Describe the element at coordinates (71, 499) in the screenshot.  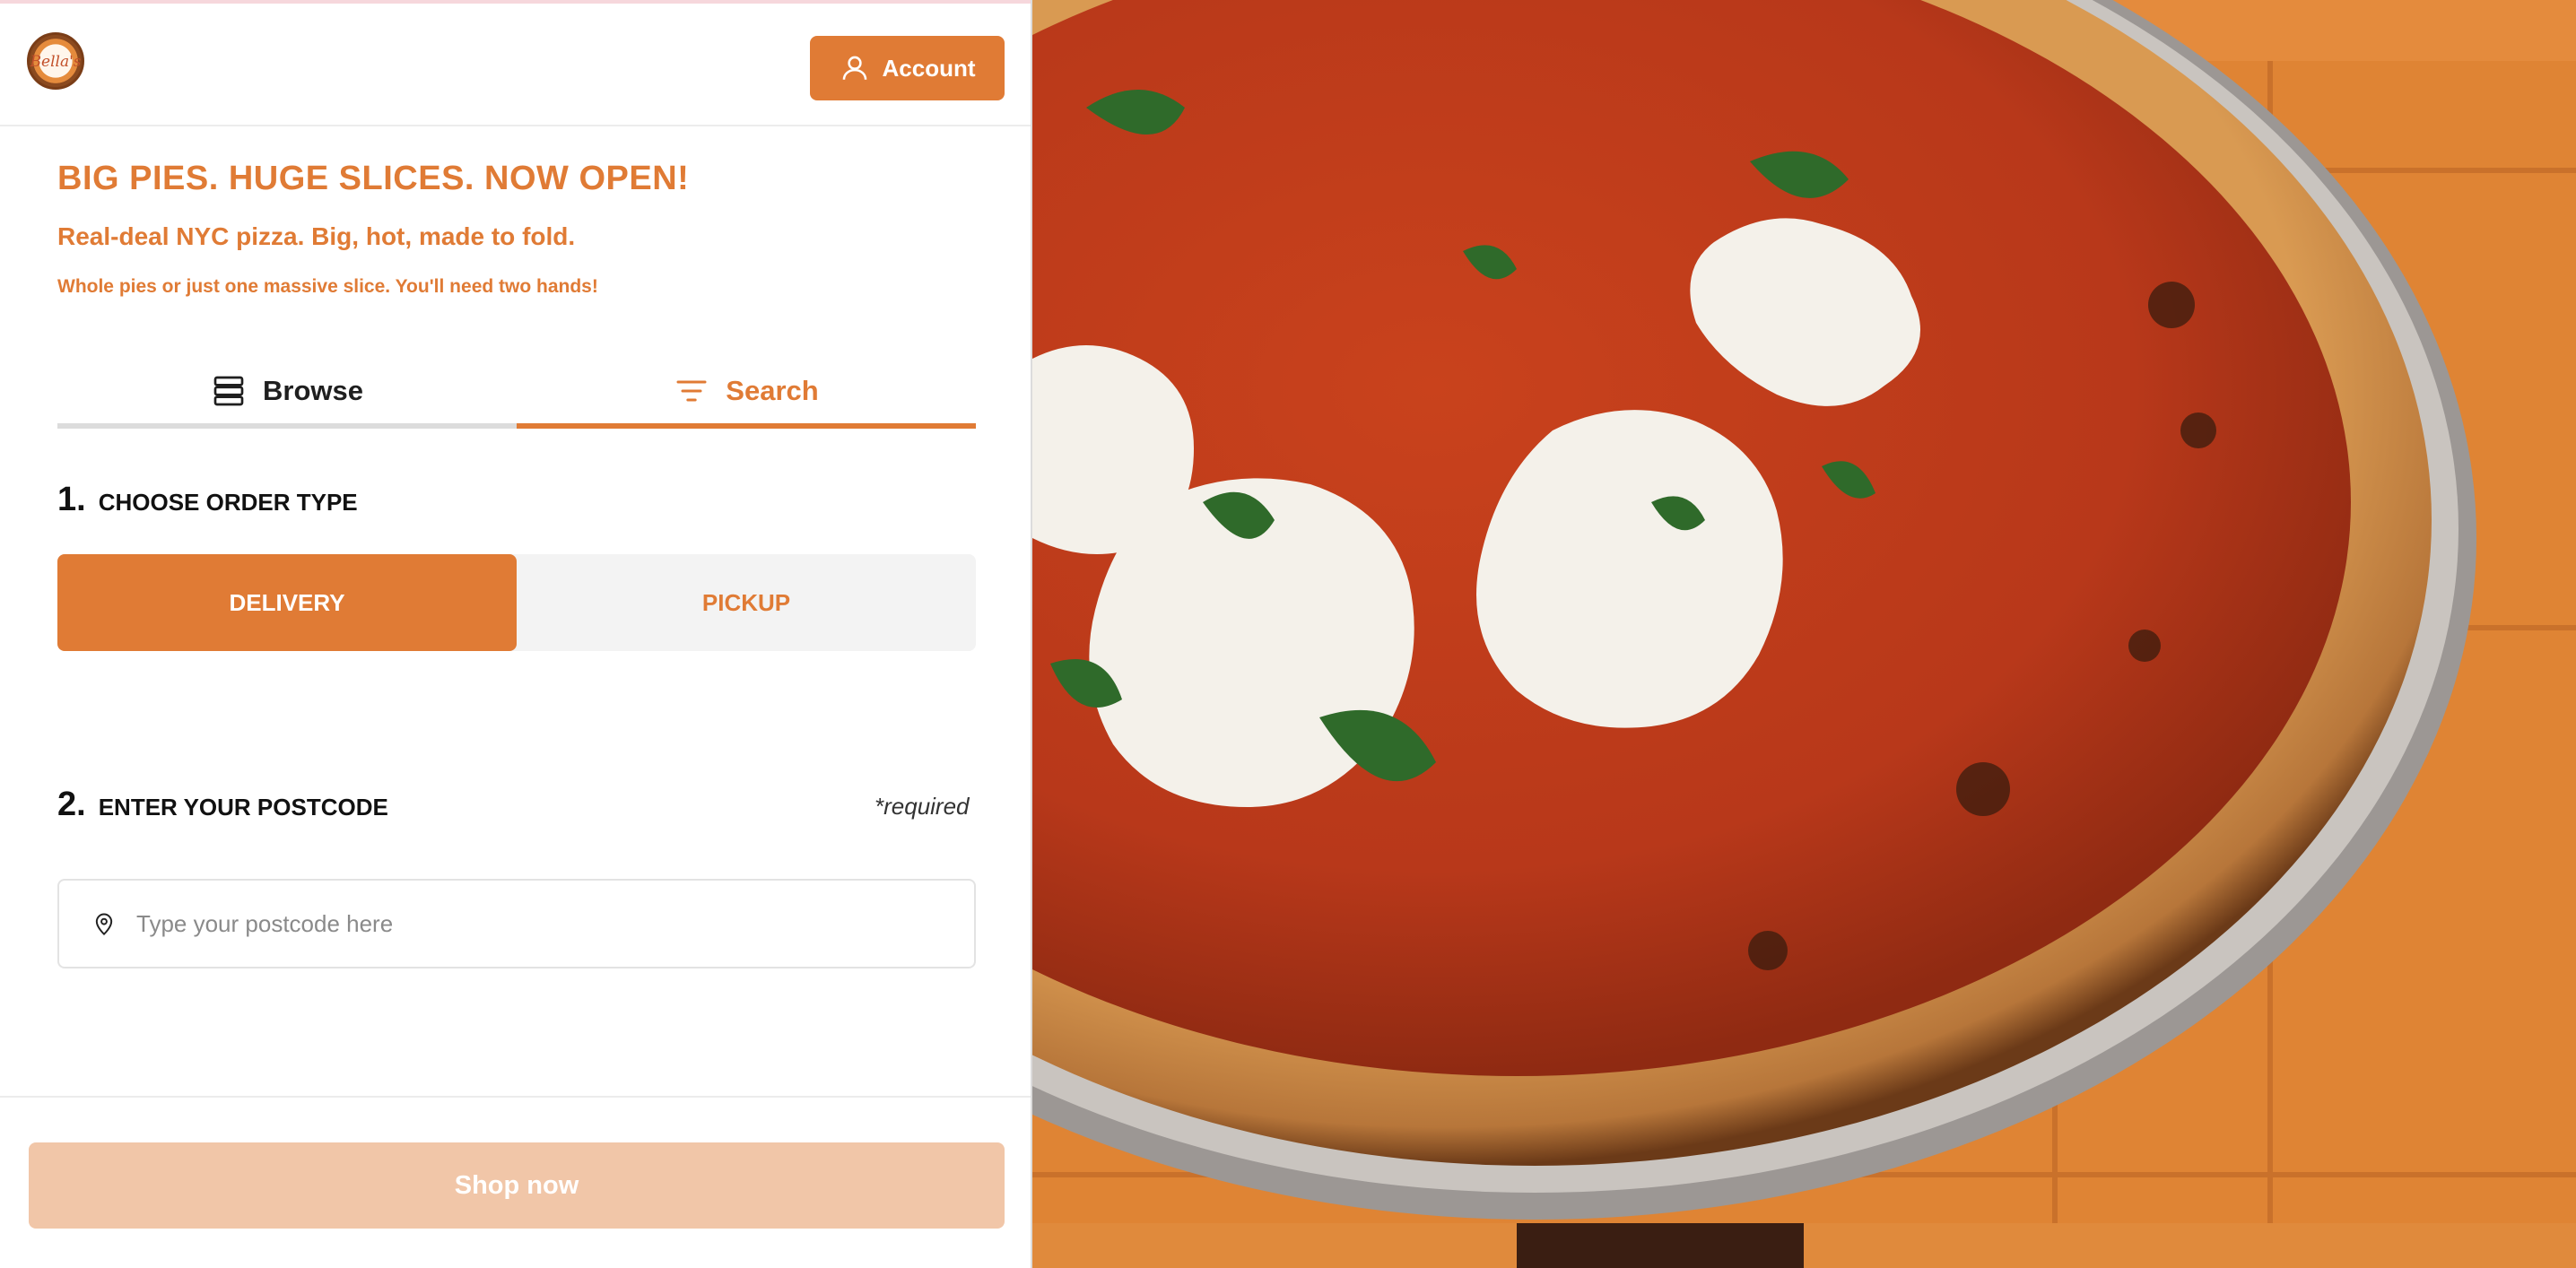
I see `step-number: 1.` at that location.